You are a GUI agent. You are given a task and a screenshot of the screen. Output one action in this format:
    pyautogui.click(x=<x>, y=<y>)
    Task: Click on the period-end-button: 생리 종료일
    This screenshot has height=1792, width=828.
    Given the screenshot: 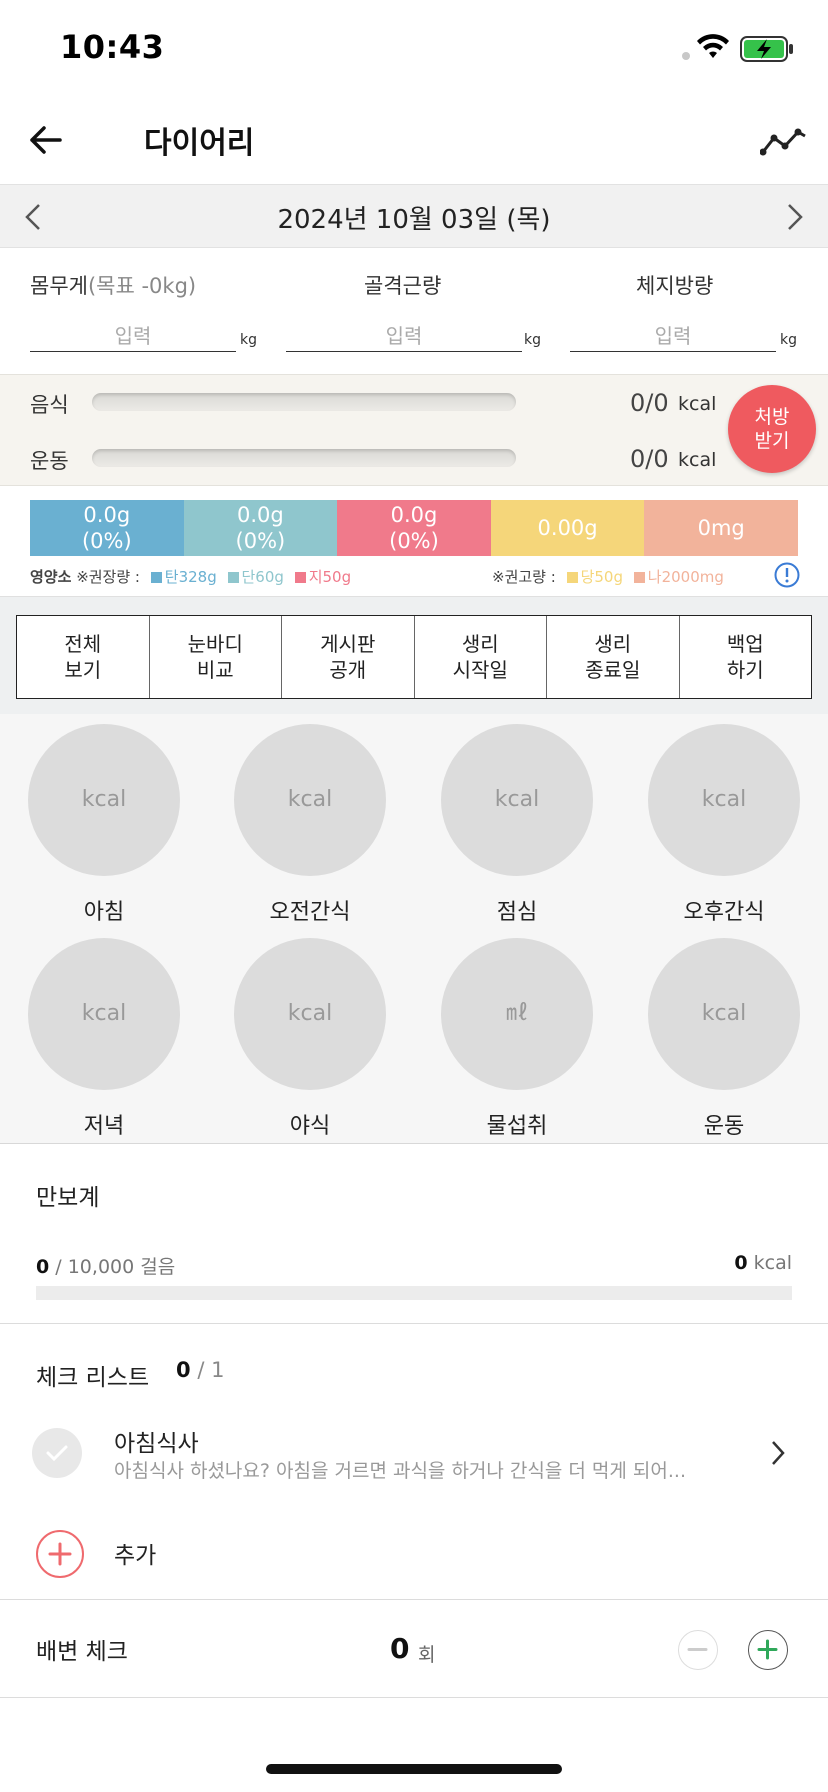 What is the action you would take?
    pyautogui.click(x=613, y=657)
    